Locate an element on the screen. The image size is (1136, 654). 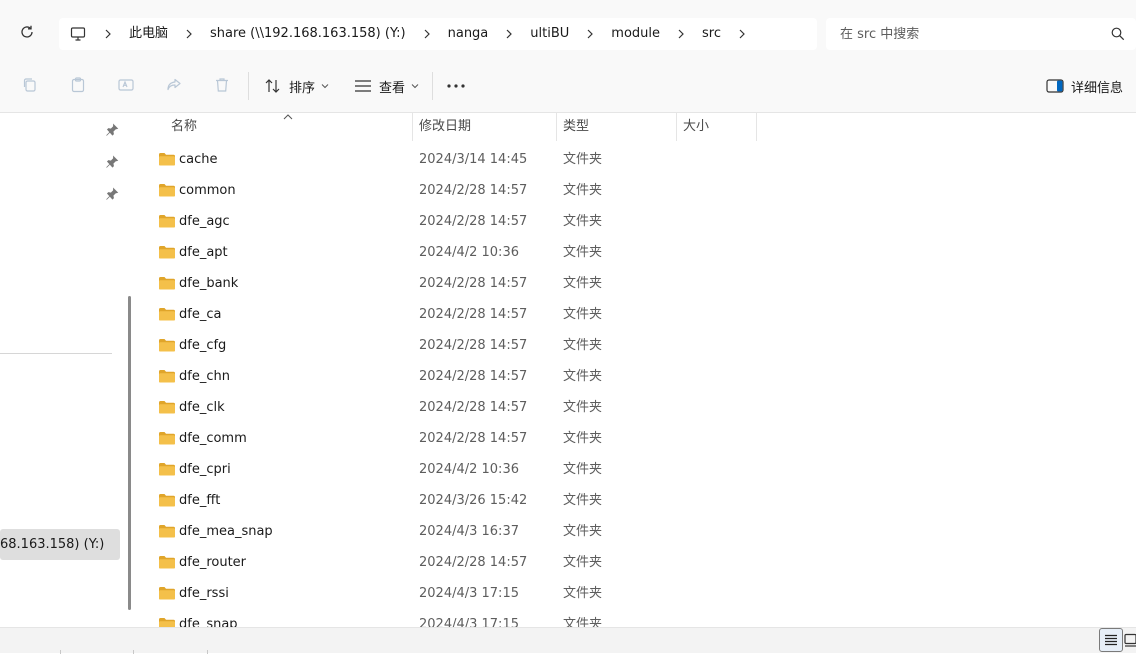
details-view-button is located at coordinates (1111, 640).